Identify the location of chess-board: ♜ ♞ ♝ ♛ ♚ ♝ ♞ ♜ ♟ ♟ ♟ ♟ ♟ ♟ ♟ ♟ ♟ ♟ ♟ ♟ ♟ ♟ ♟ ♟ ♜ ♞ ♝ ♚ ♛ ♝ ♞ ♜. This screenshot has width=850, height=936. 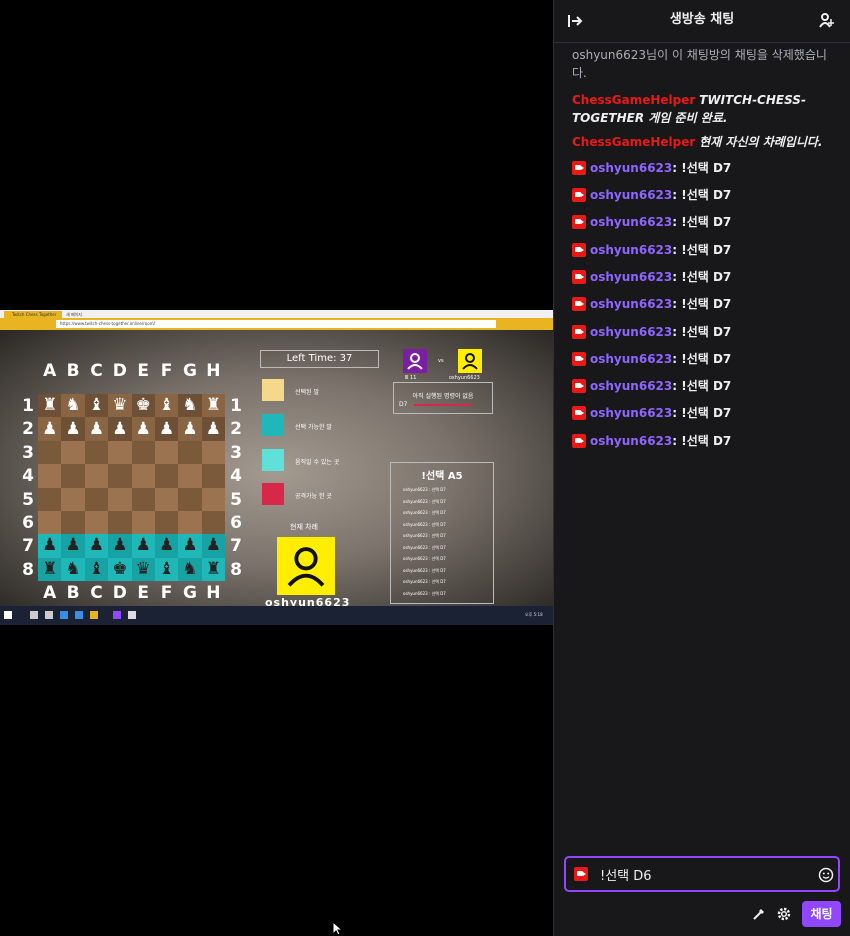
(131, 487).